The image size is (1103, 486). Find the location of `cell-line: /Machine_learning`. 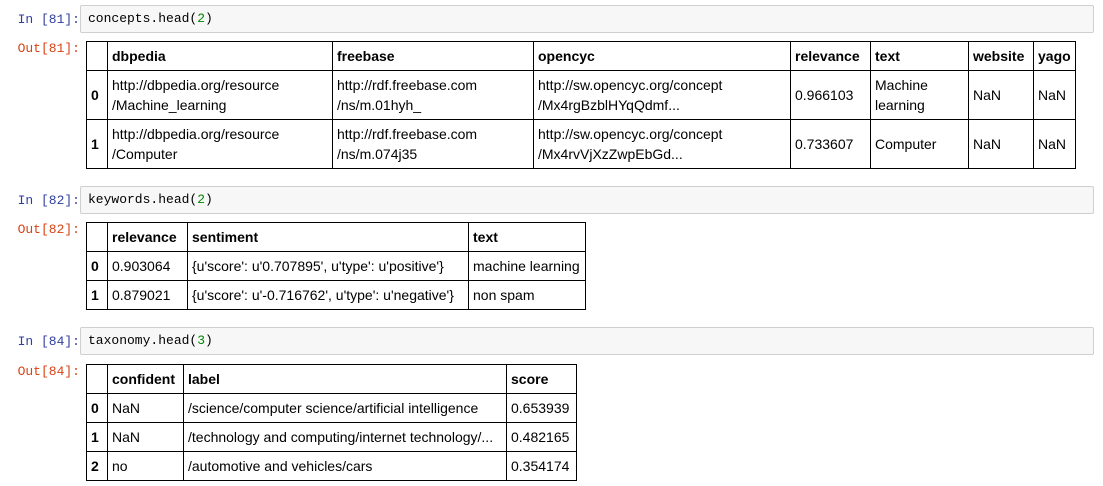

cell-line: /Machine_learning is located at coordinates (169, 105).